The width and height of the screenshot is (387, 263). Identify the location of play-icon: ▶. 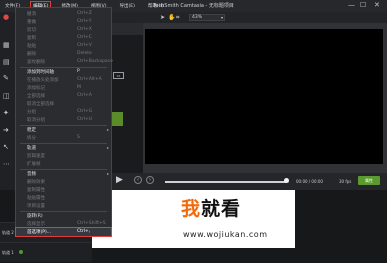
(119, 180).